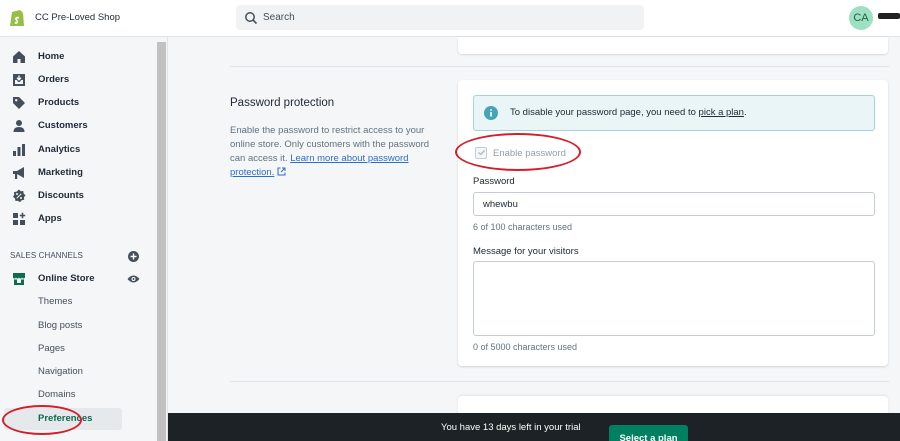 The height and width of the screenshot is (441, 900). Describe the element at coordinates (57, 394) in the screenshot. I see `sidebar-subitem-label: Domains` at that location.